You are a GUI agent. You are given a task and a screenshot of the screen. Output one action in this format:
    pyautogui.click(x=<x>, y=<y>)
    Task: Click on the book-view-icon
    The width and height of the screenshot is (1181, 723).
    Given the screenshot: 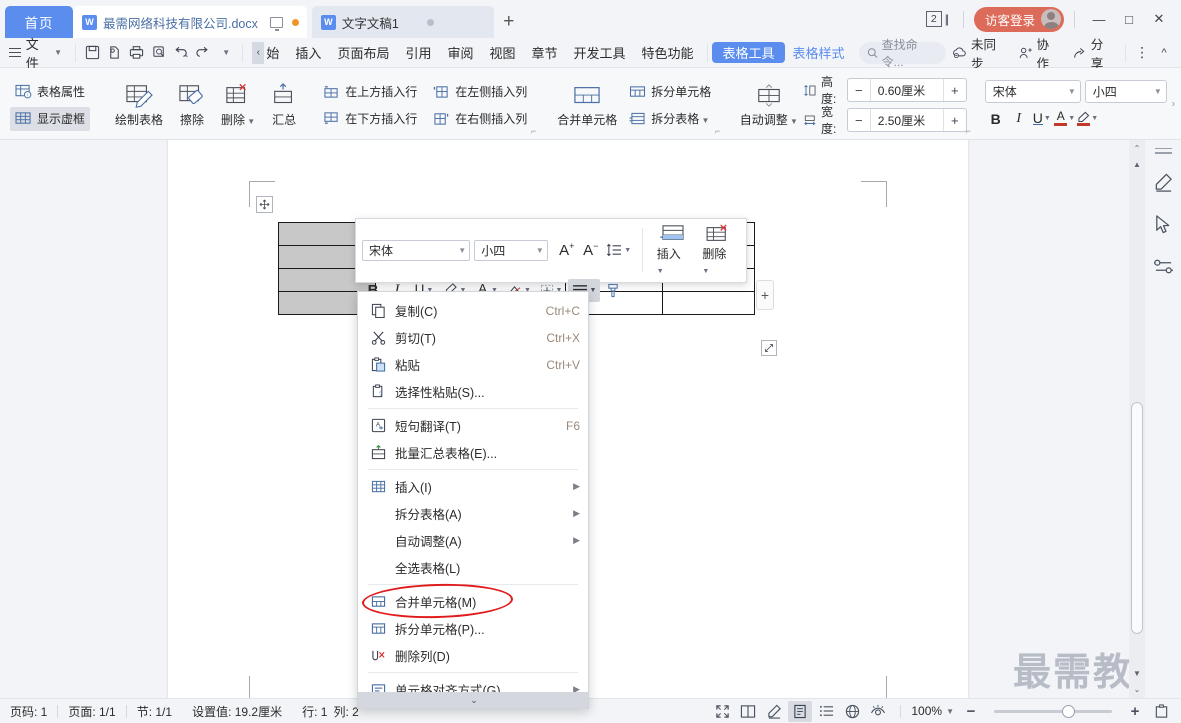 What is the action you would take?
    pyautogui.click(x=748, y=711)
    